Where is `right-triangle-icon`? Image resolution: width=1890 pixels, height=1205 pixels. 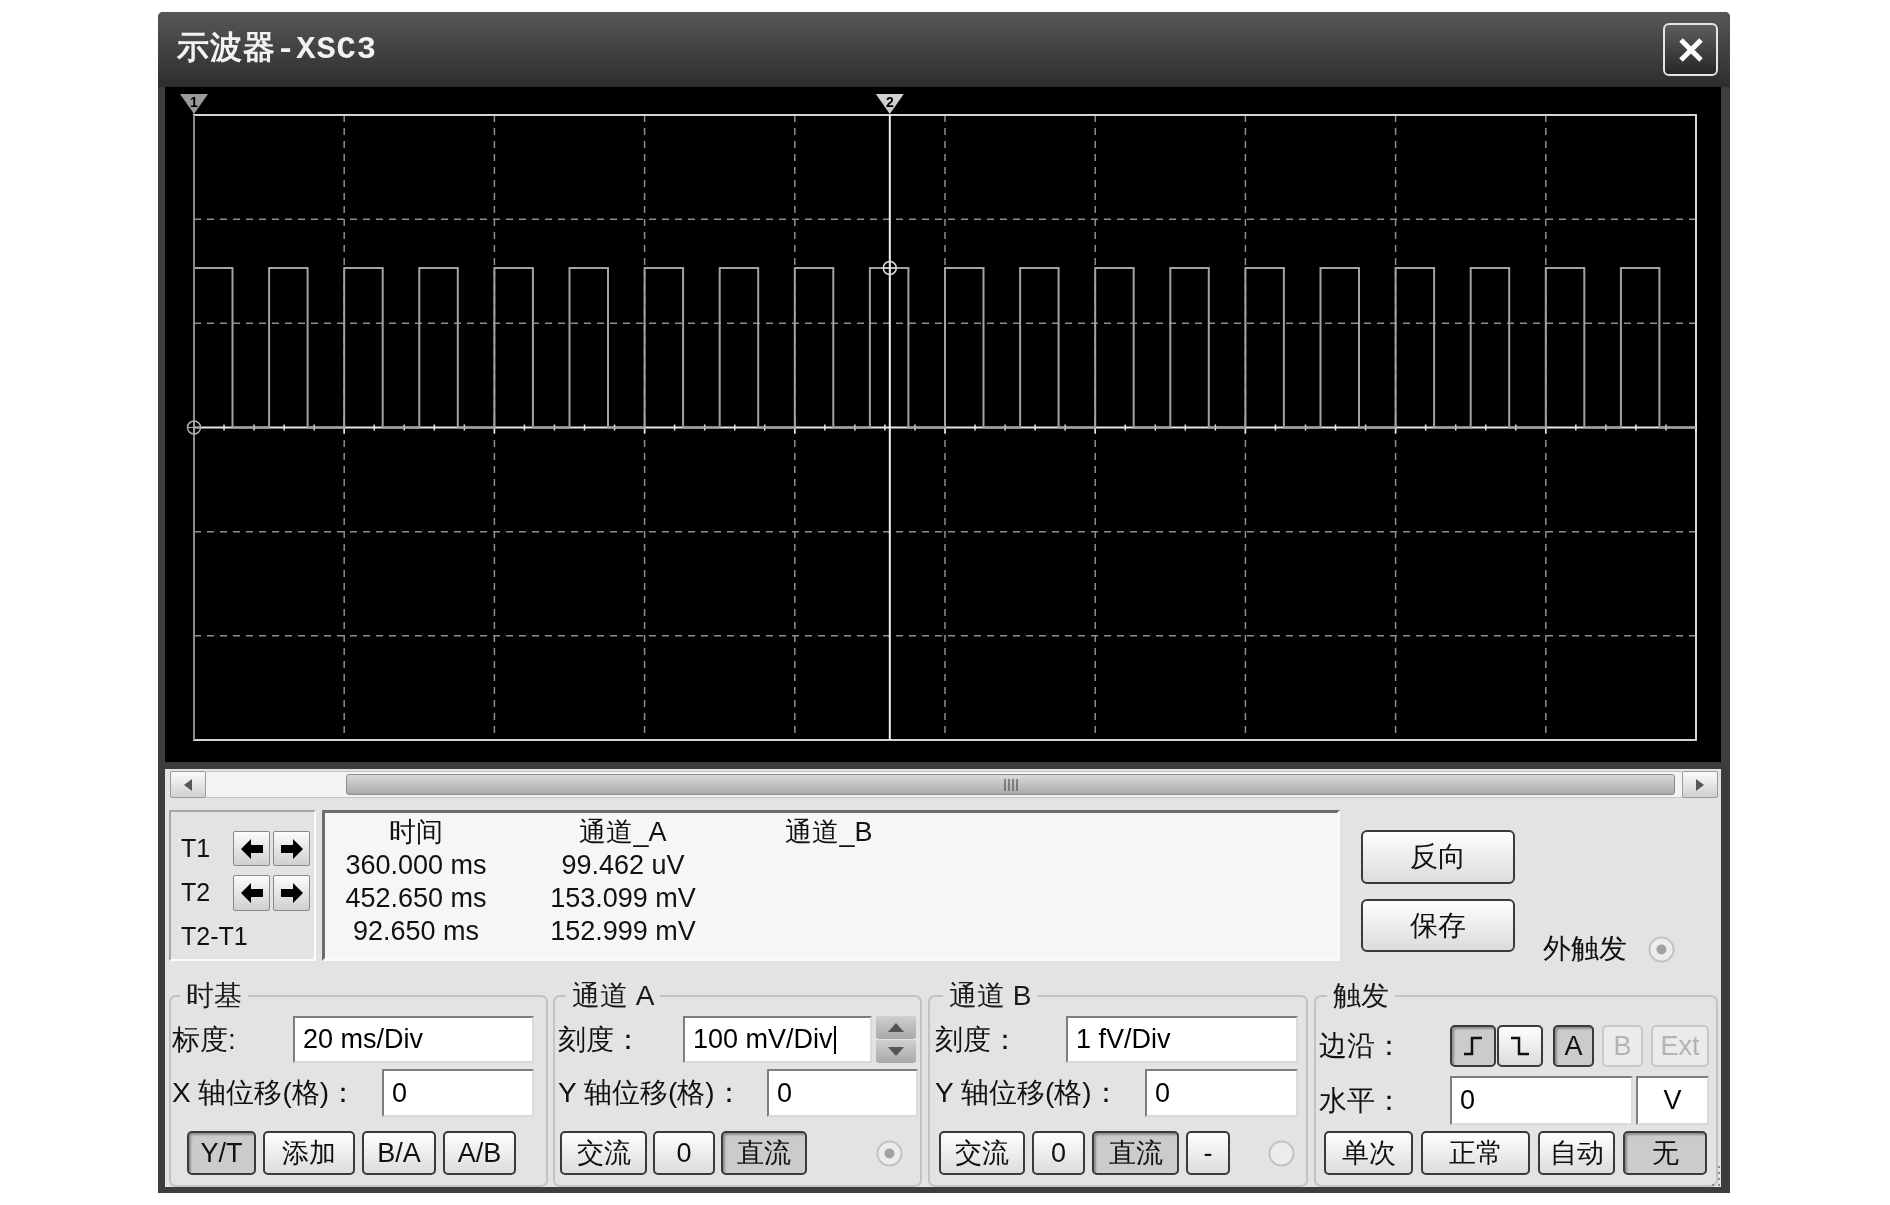 right-triangle-icon is located at coordinates (1700, 784).